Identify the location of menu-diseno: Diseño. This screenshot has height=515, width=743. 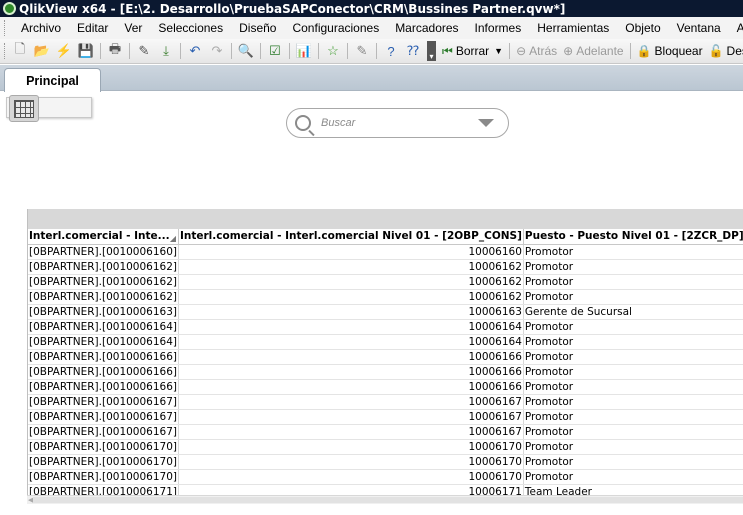
(257, 28).